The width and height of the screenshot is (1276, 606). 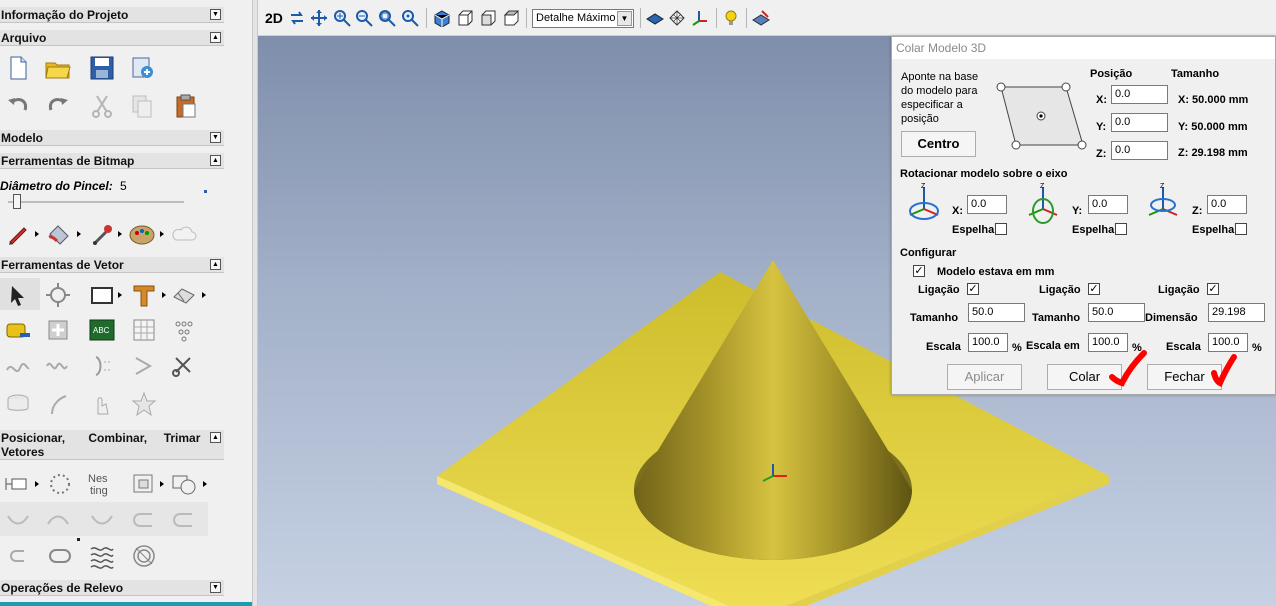 I want to click on section-bitmap-tools: Ferramentas de Bitmap ▲, so click(x=112, y=161).